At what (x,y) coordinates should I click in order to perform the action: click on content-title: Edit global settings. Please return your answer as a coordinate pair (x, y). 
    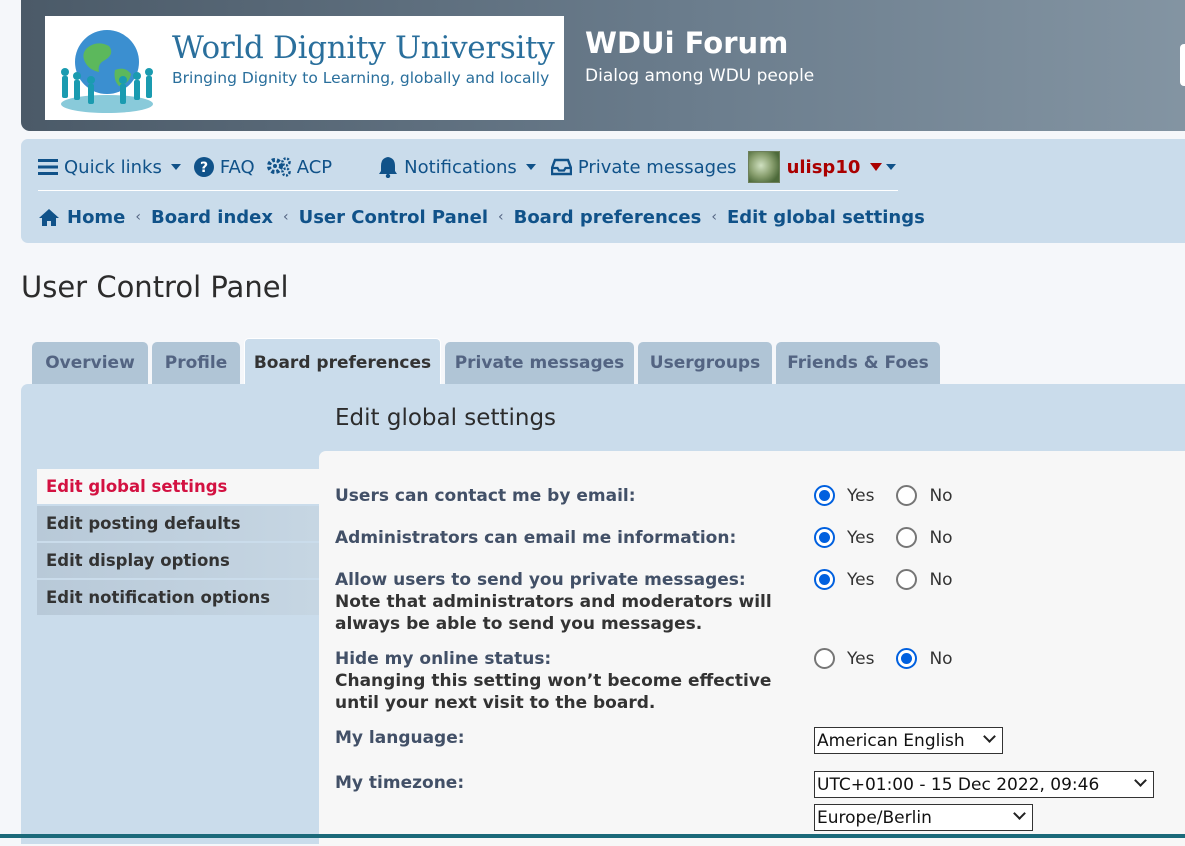
    Looking at the image, I should click on (446, 418).